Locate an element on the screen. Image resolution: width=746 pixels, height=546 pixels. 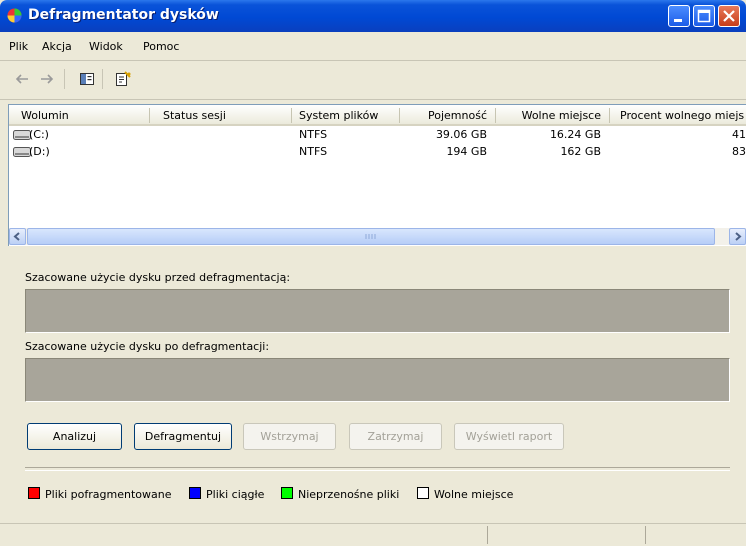
window-title: Defragmentator dysków is located at coordinates (123, 15).